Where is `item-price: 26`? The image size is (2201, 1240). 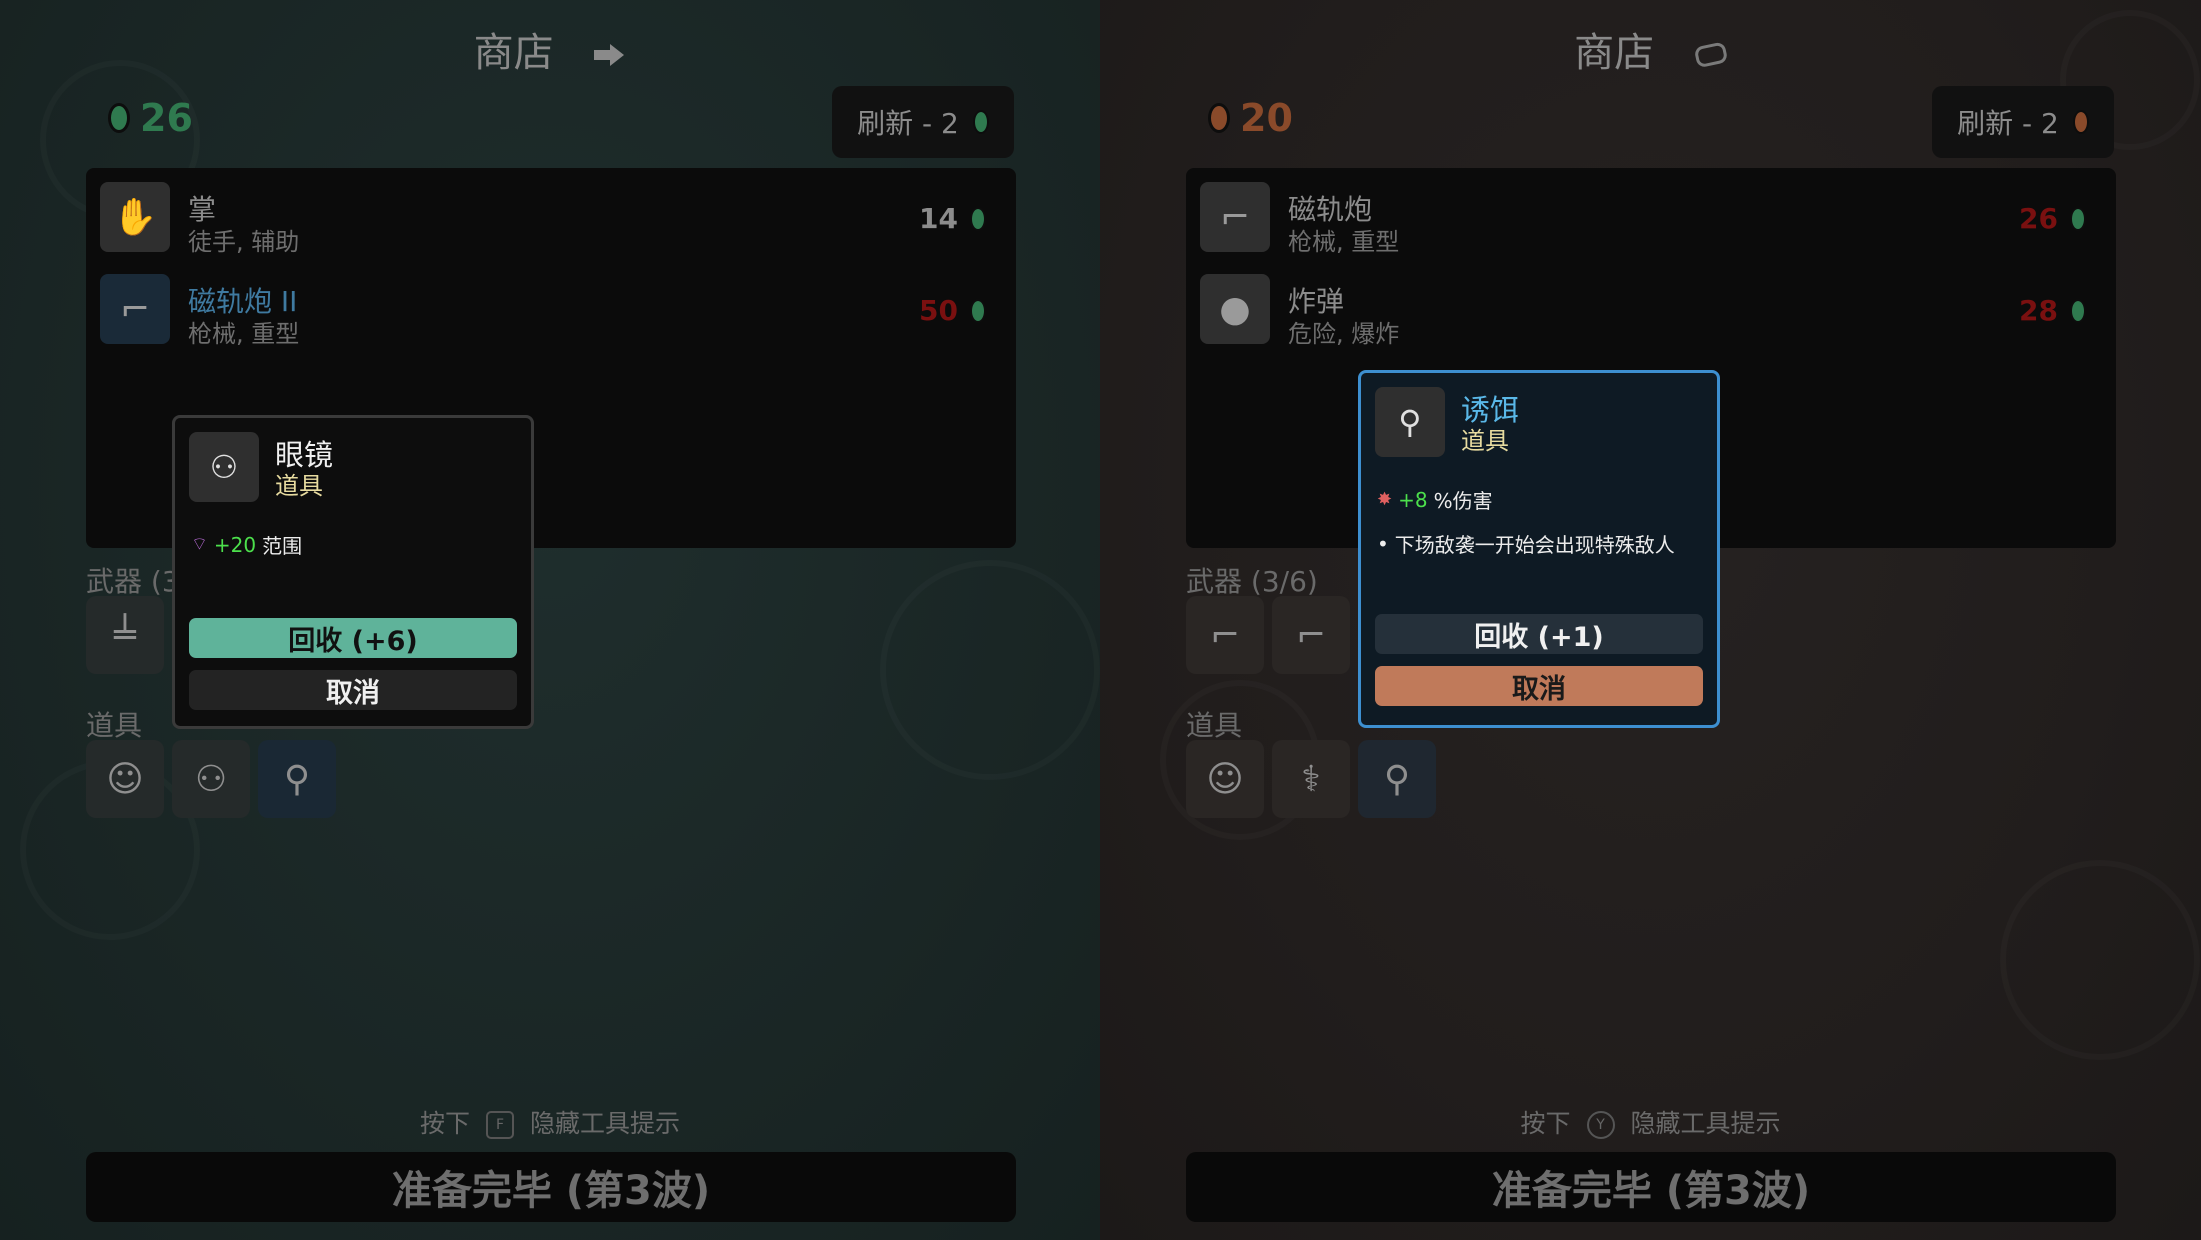
item-price: 26 is located at coordinates (2052, 218).